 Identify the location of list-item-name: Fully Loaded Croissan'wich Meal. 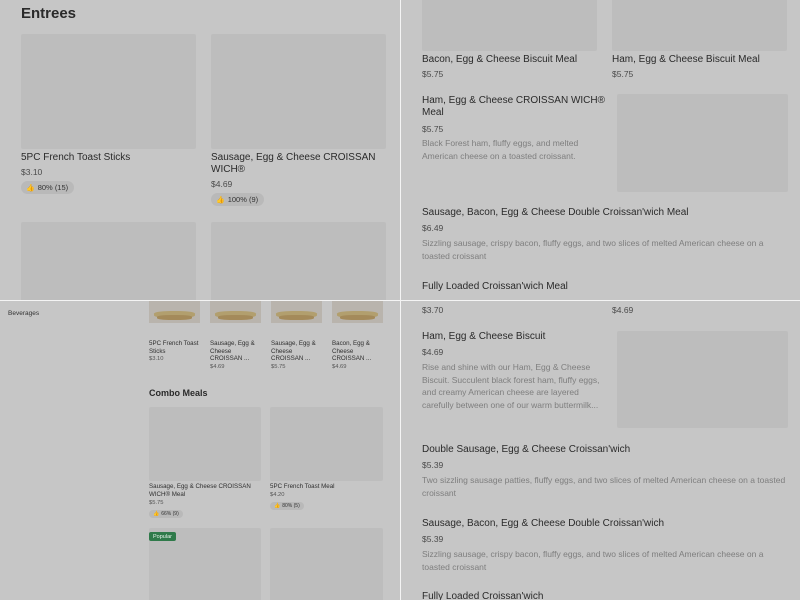
(495, 287).